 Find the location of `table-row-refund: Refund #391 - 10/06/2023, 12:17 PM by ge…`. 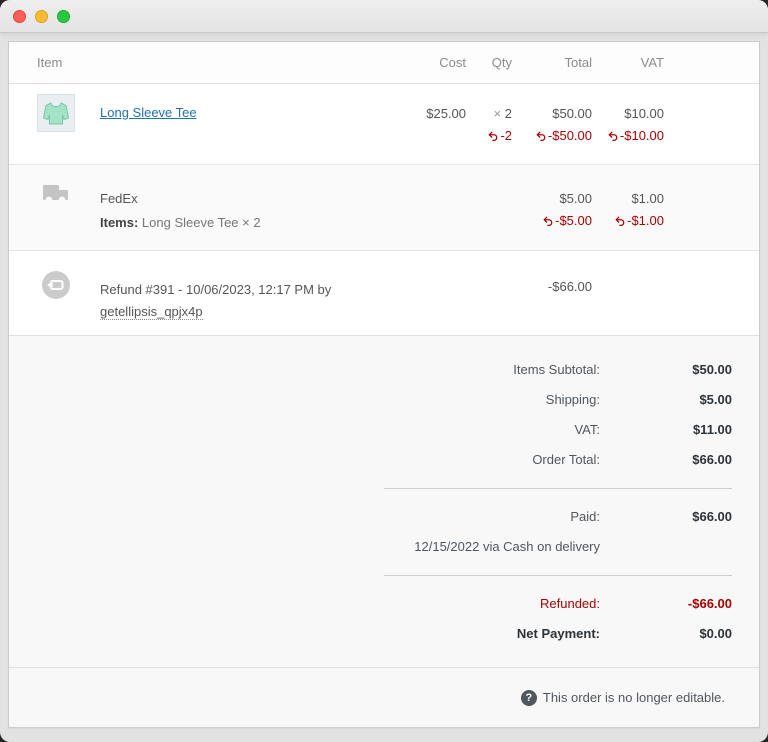

table-row-refund: Refund #391 - 10/06/2023, 12:17 PM by ge… is located at coordinates (384, 292).